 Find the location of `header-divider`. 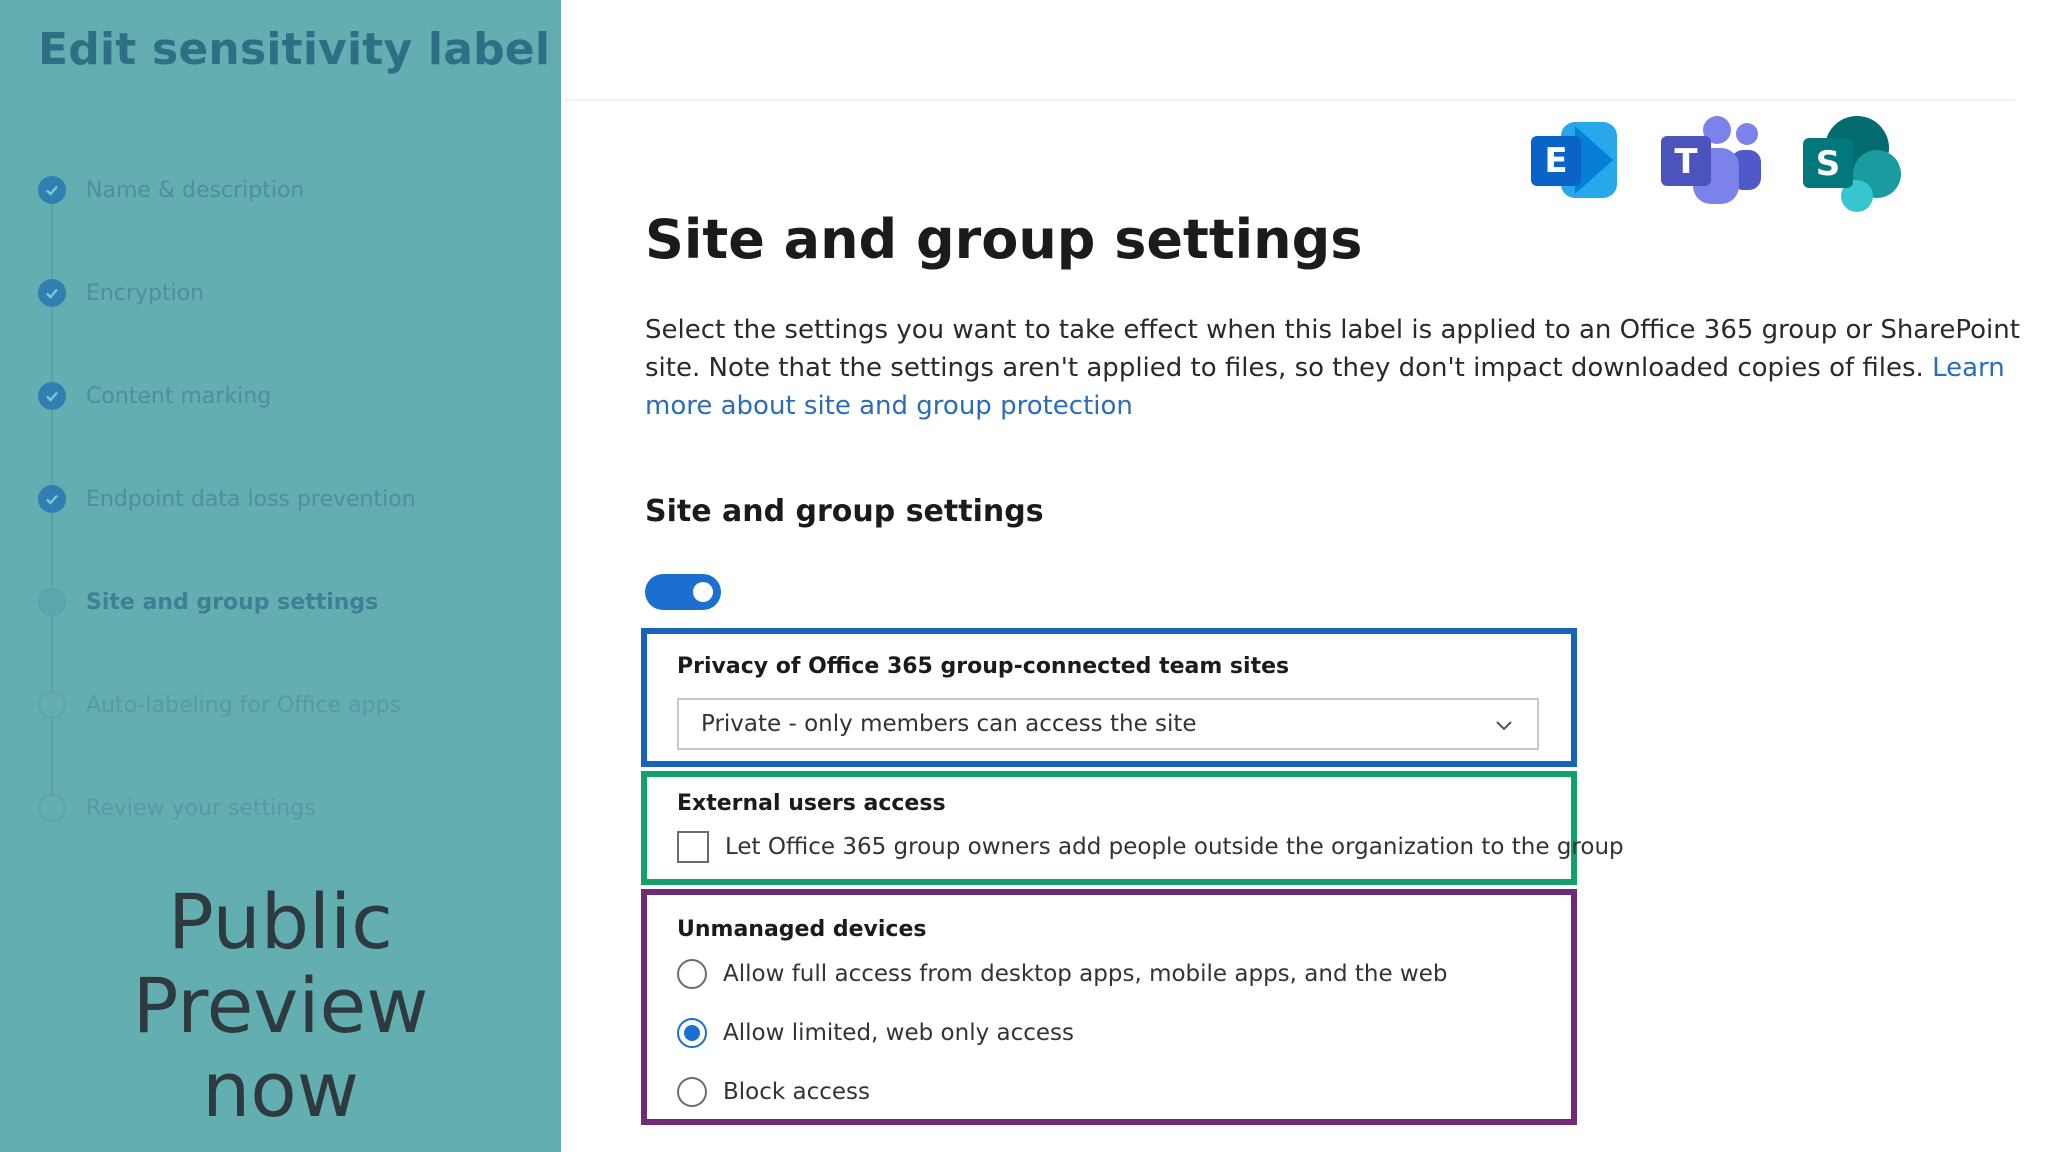

header-divider is located at coordinates (1290, 100).